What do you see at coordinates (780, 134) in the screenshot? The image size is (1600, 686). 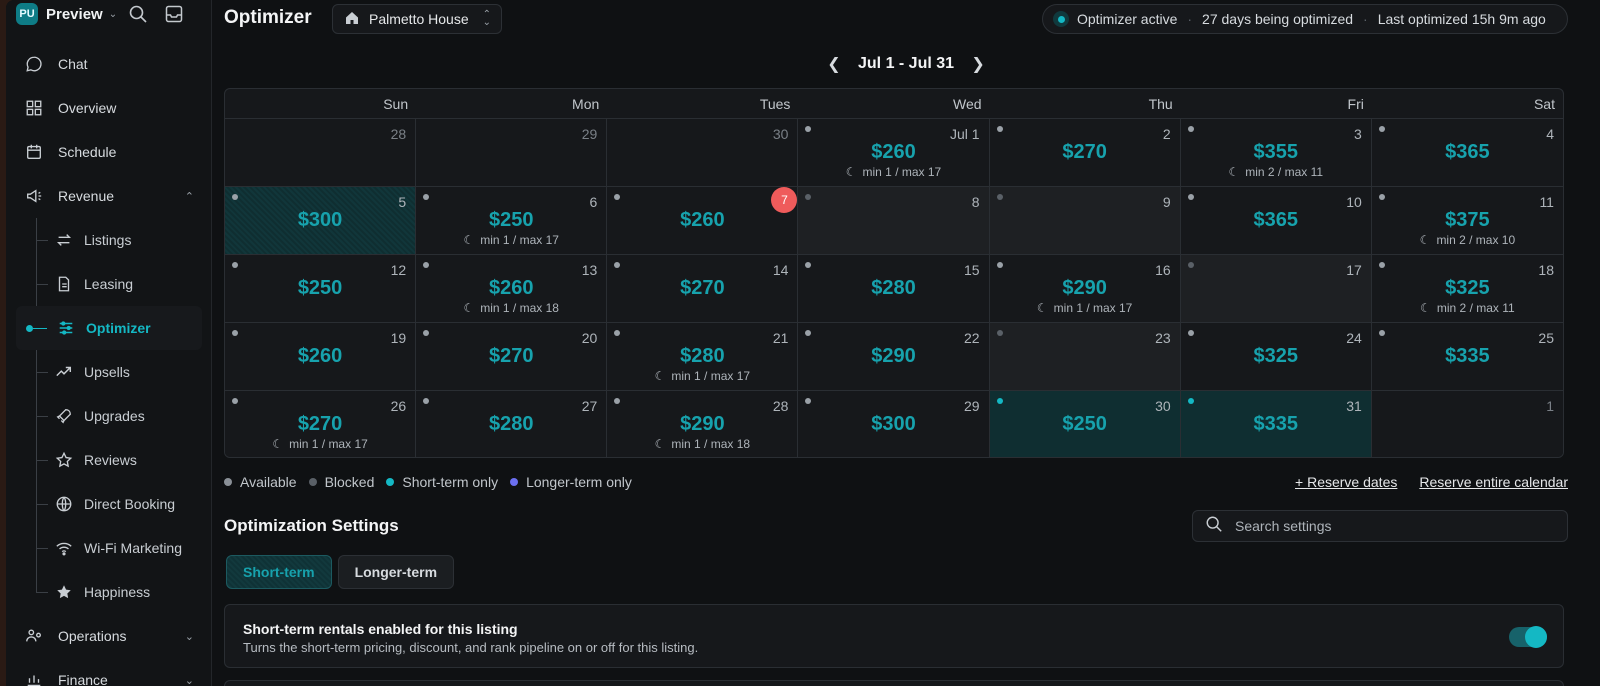 I see `day-number: 30` at bounding box center [780, 134].